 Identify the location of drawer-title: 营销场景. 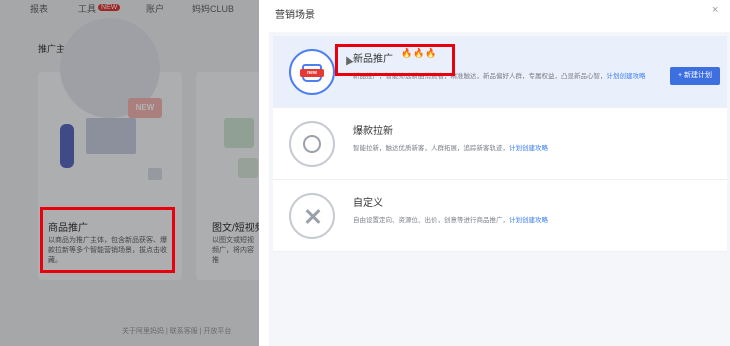
(295, 15).